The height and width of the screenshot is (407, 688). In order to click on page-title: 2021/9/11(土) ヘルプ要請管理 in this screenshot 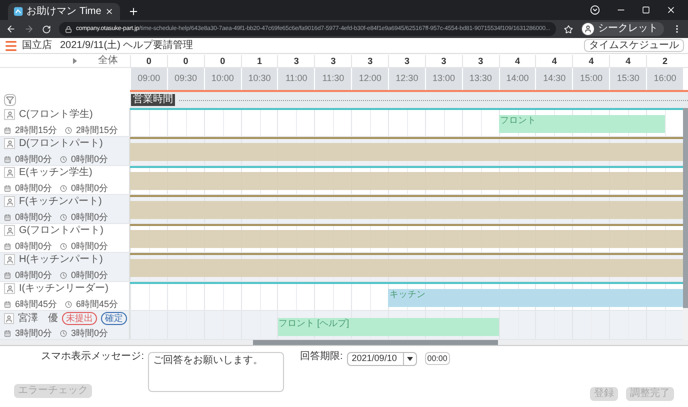, I will do `click(127, 45)`.